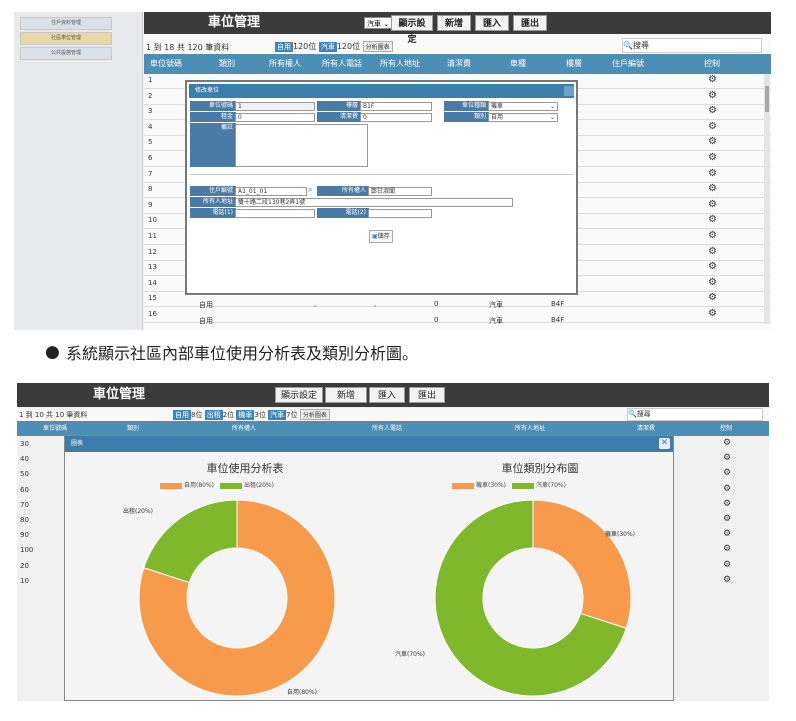  I want to click on row15-address: ,, so click(375, 304).